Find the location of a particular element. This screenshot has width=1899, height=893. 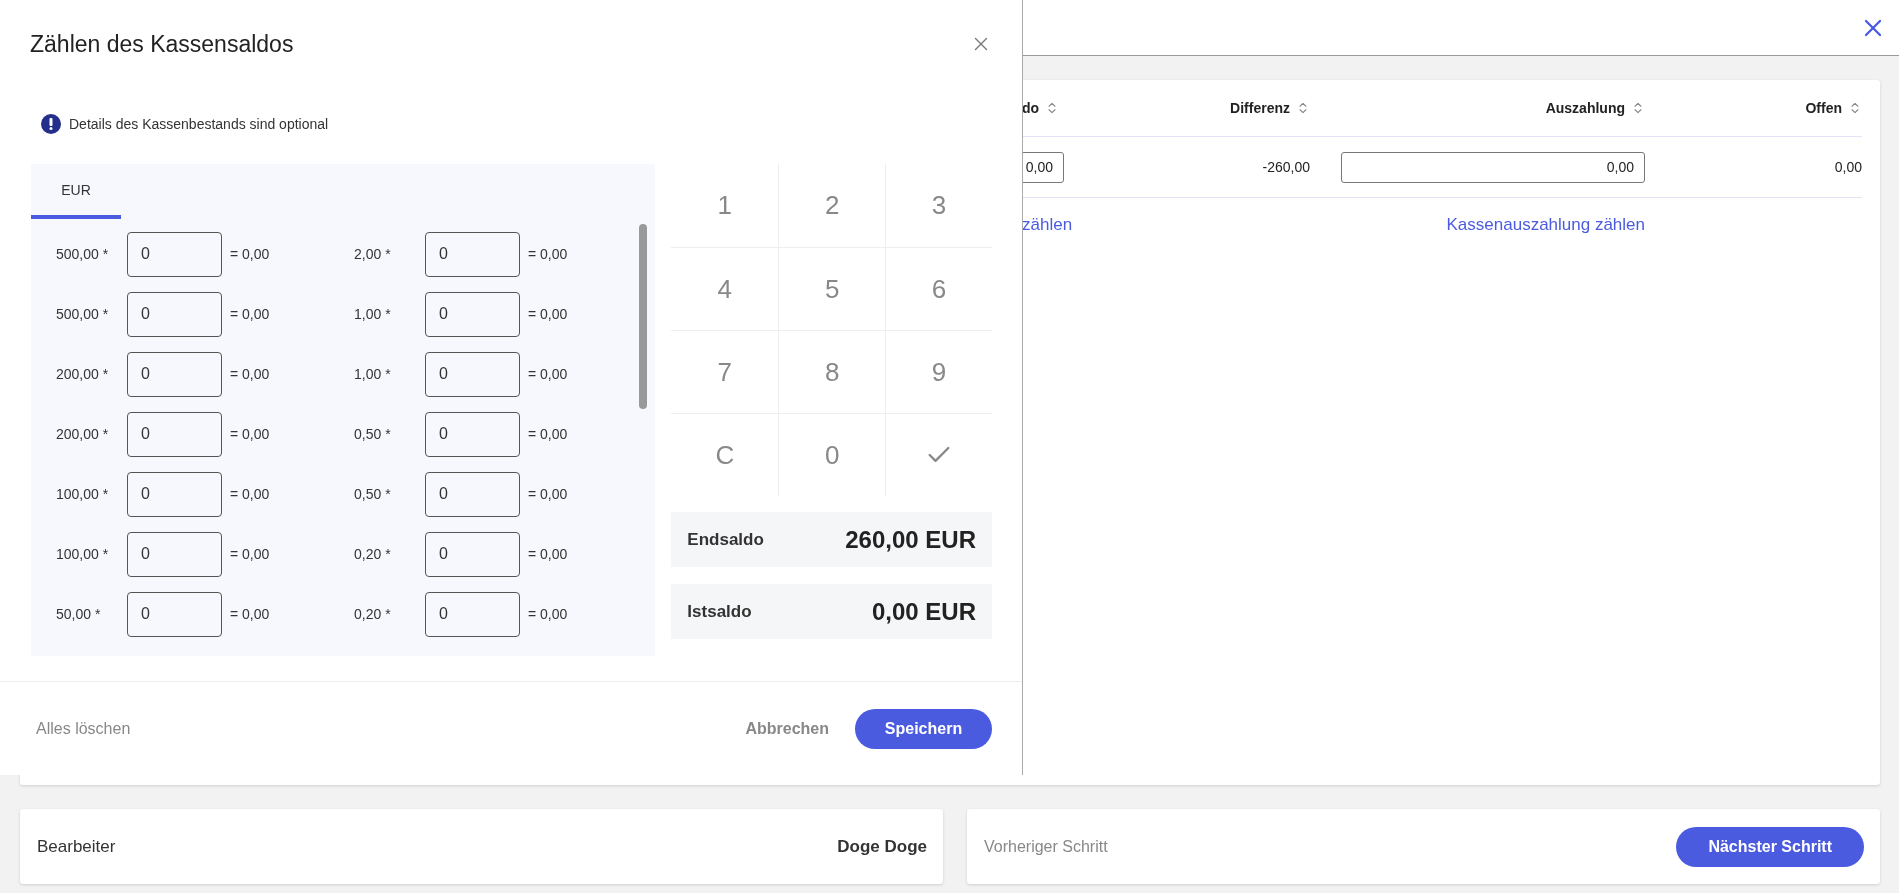

clear-all-button: Alles löschen is located at coordinates (83, 728).